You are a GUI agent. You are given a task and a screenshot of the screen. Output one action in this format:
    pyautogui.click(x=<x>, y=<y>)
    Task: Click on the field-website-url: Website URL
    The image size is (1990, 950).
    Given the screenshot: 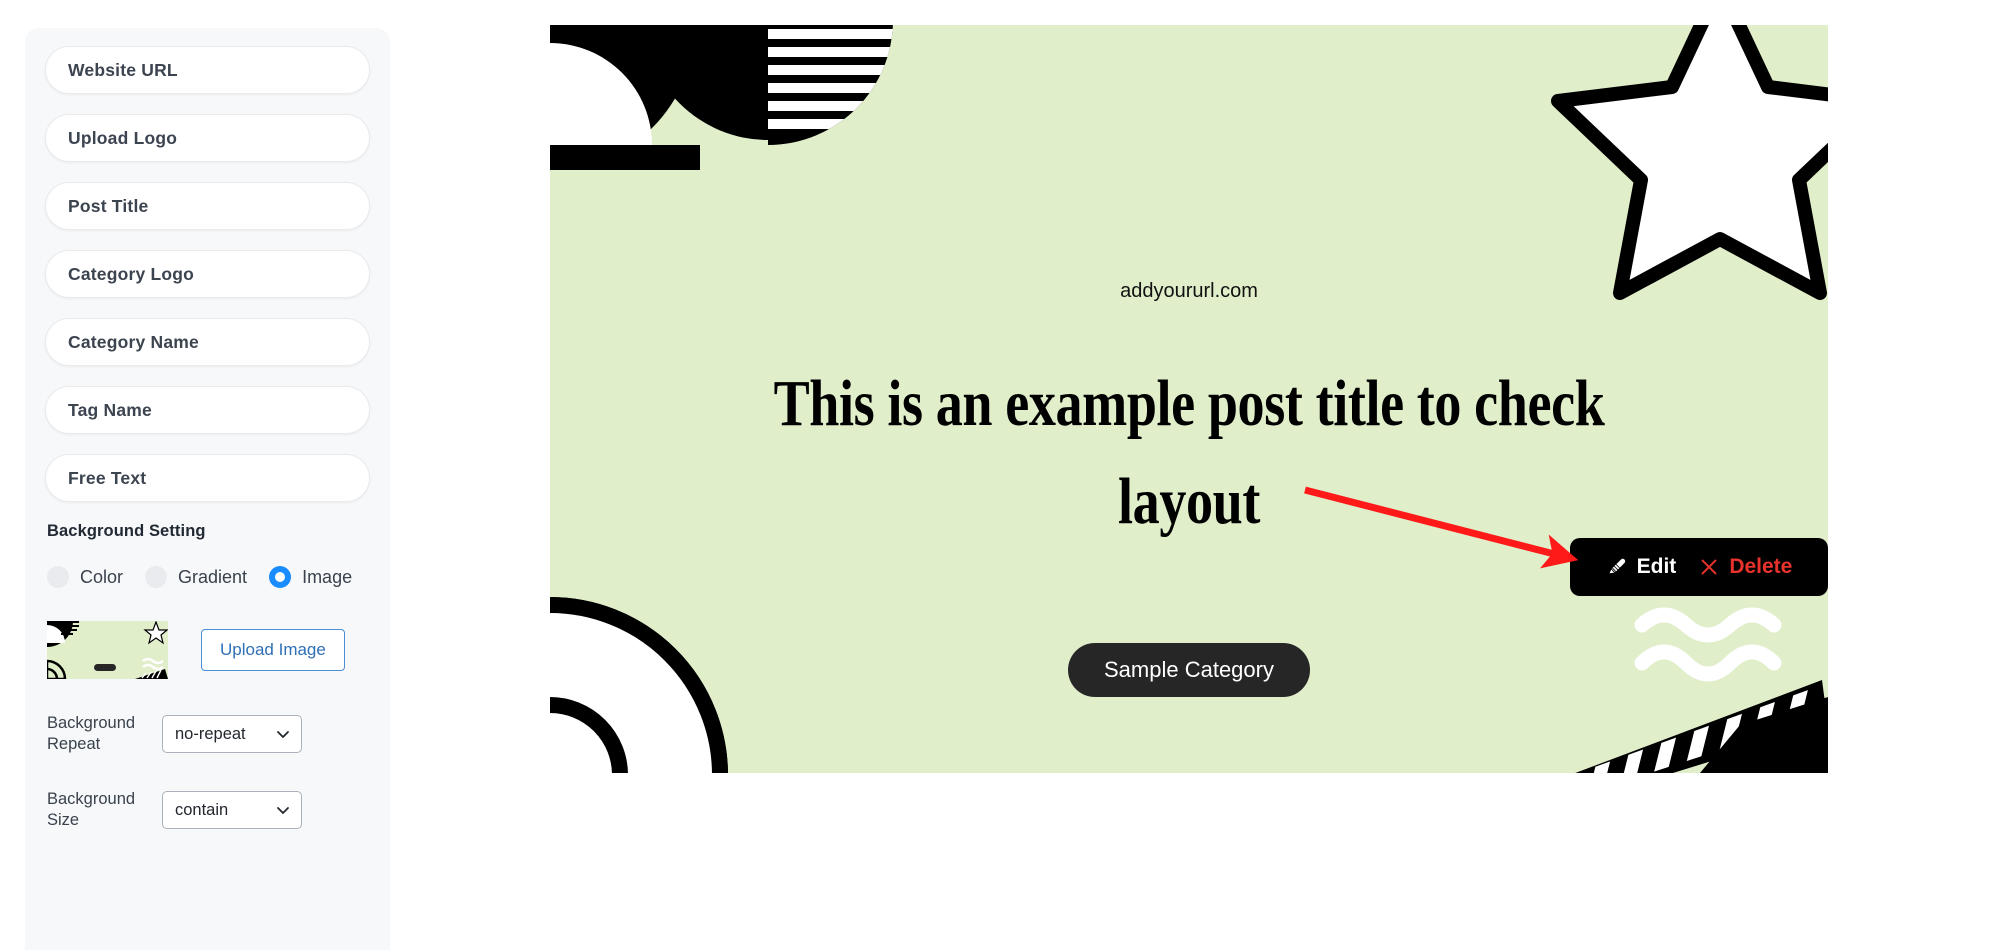 What is the action you would take?
    pyautogui.click(x=207, y=70)
    